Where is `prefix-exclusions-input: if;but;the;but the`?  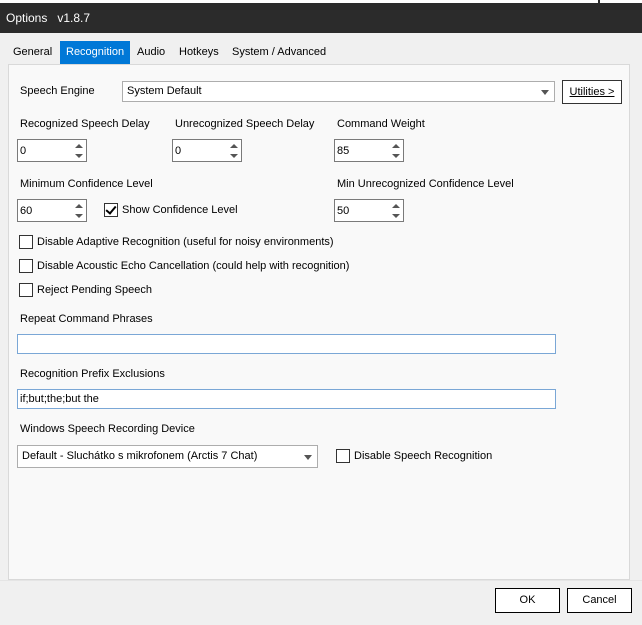 prefix-exclusions-input: if;but;the;but the is located at coordinates (286, 399).